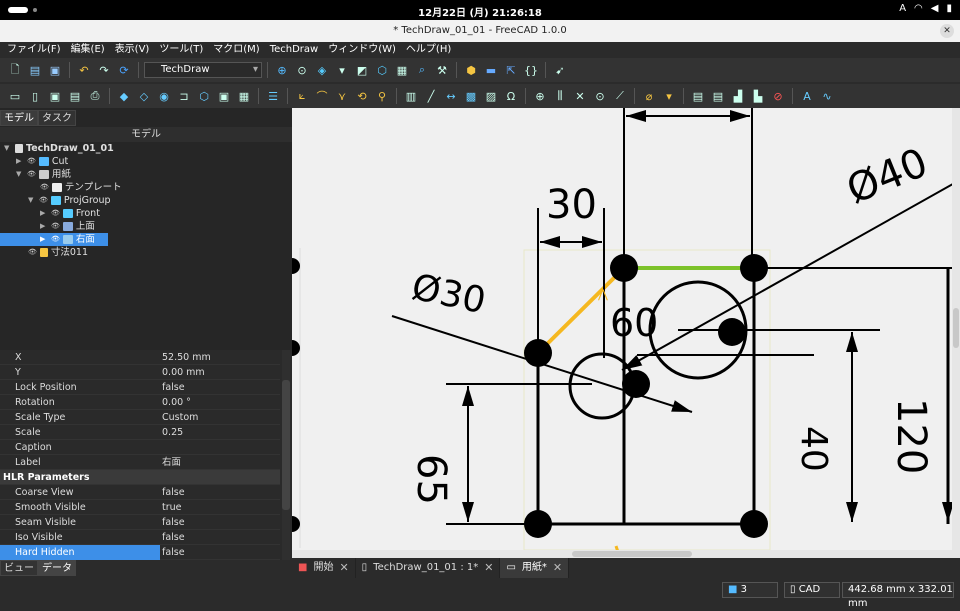 The height and width of the screenshot is (611, 960). I want to click on property-row: Caption, so click(140, 447).